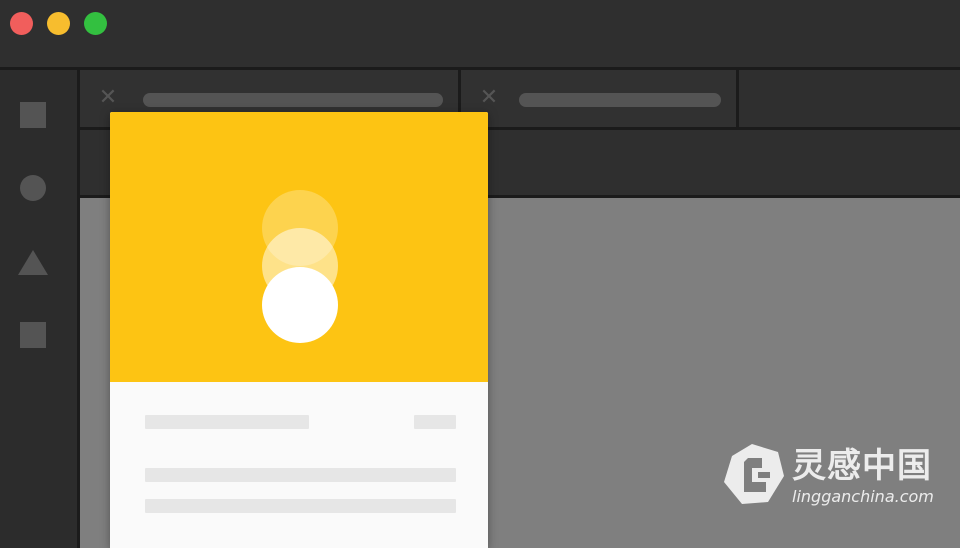 This screenshot has height=548, width=960. I want to click on watermark: 灵感中国 lingganchina.com, so click(832, 475).